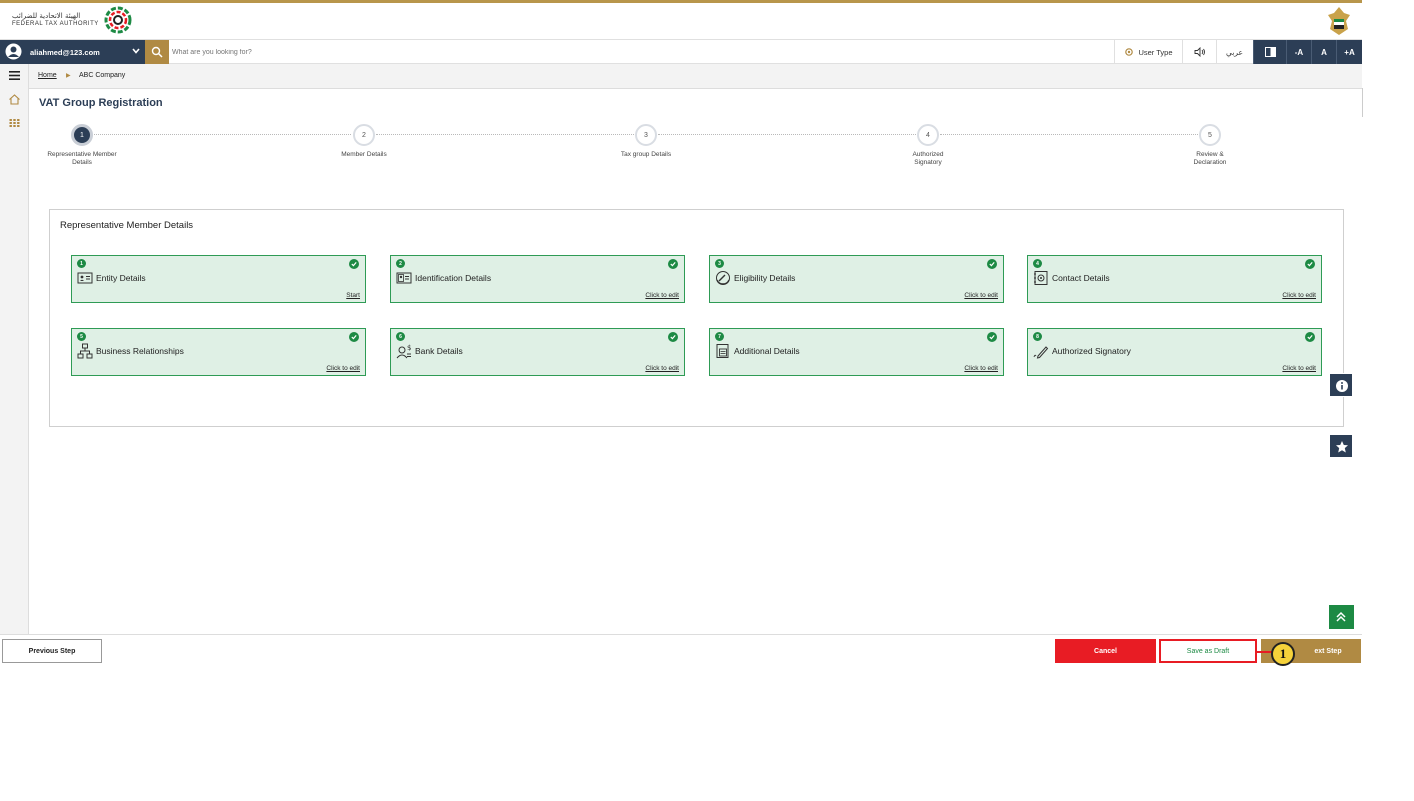 This screenshot has height=801, width=1414. I want to click on content-border, so click(1362, 102).